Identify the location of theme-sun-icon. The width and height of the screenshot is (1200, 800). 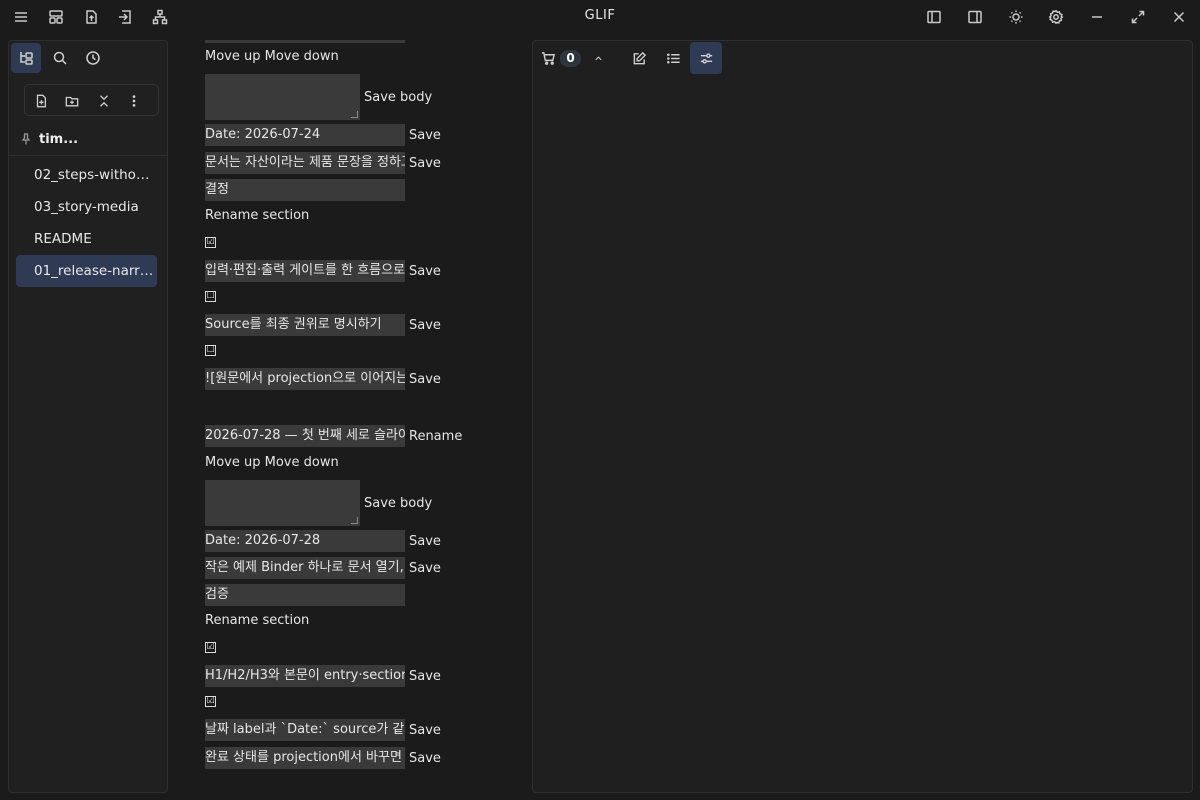
(1016, 17).